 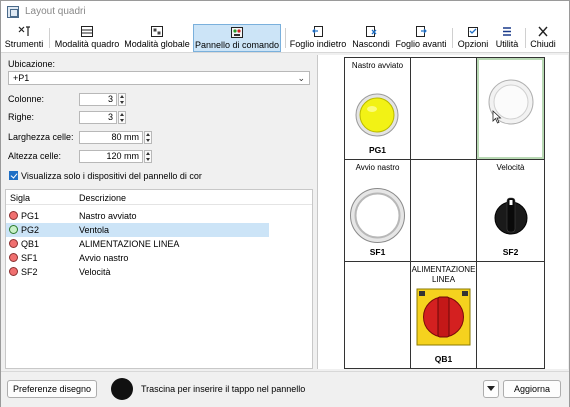 What do you see at coordinates (148, 137) in the screenshot?
I see `larghezza-stepper` at bounding box center [148, 137].